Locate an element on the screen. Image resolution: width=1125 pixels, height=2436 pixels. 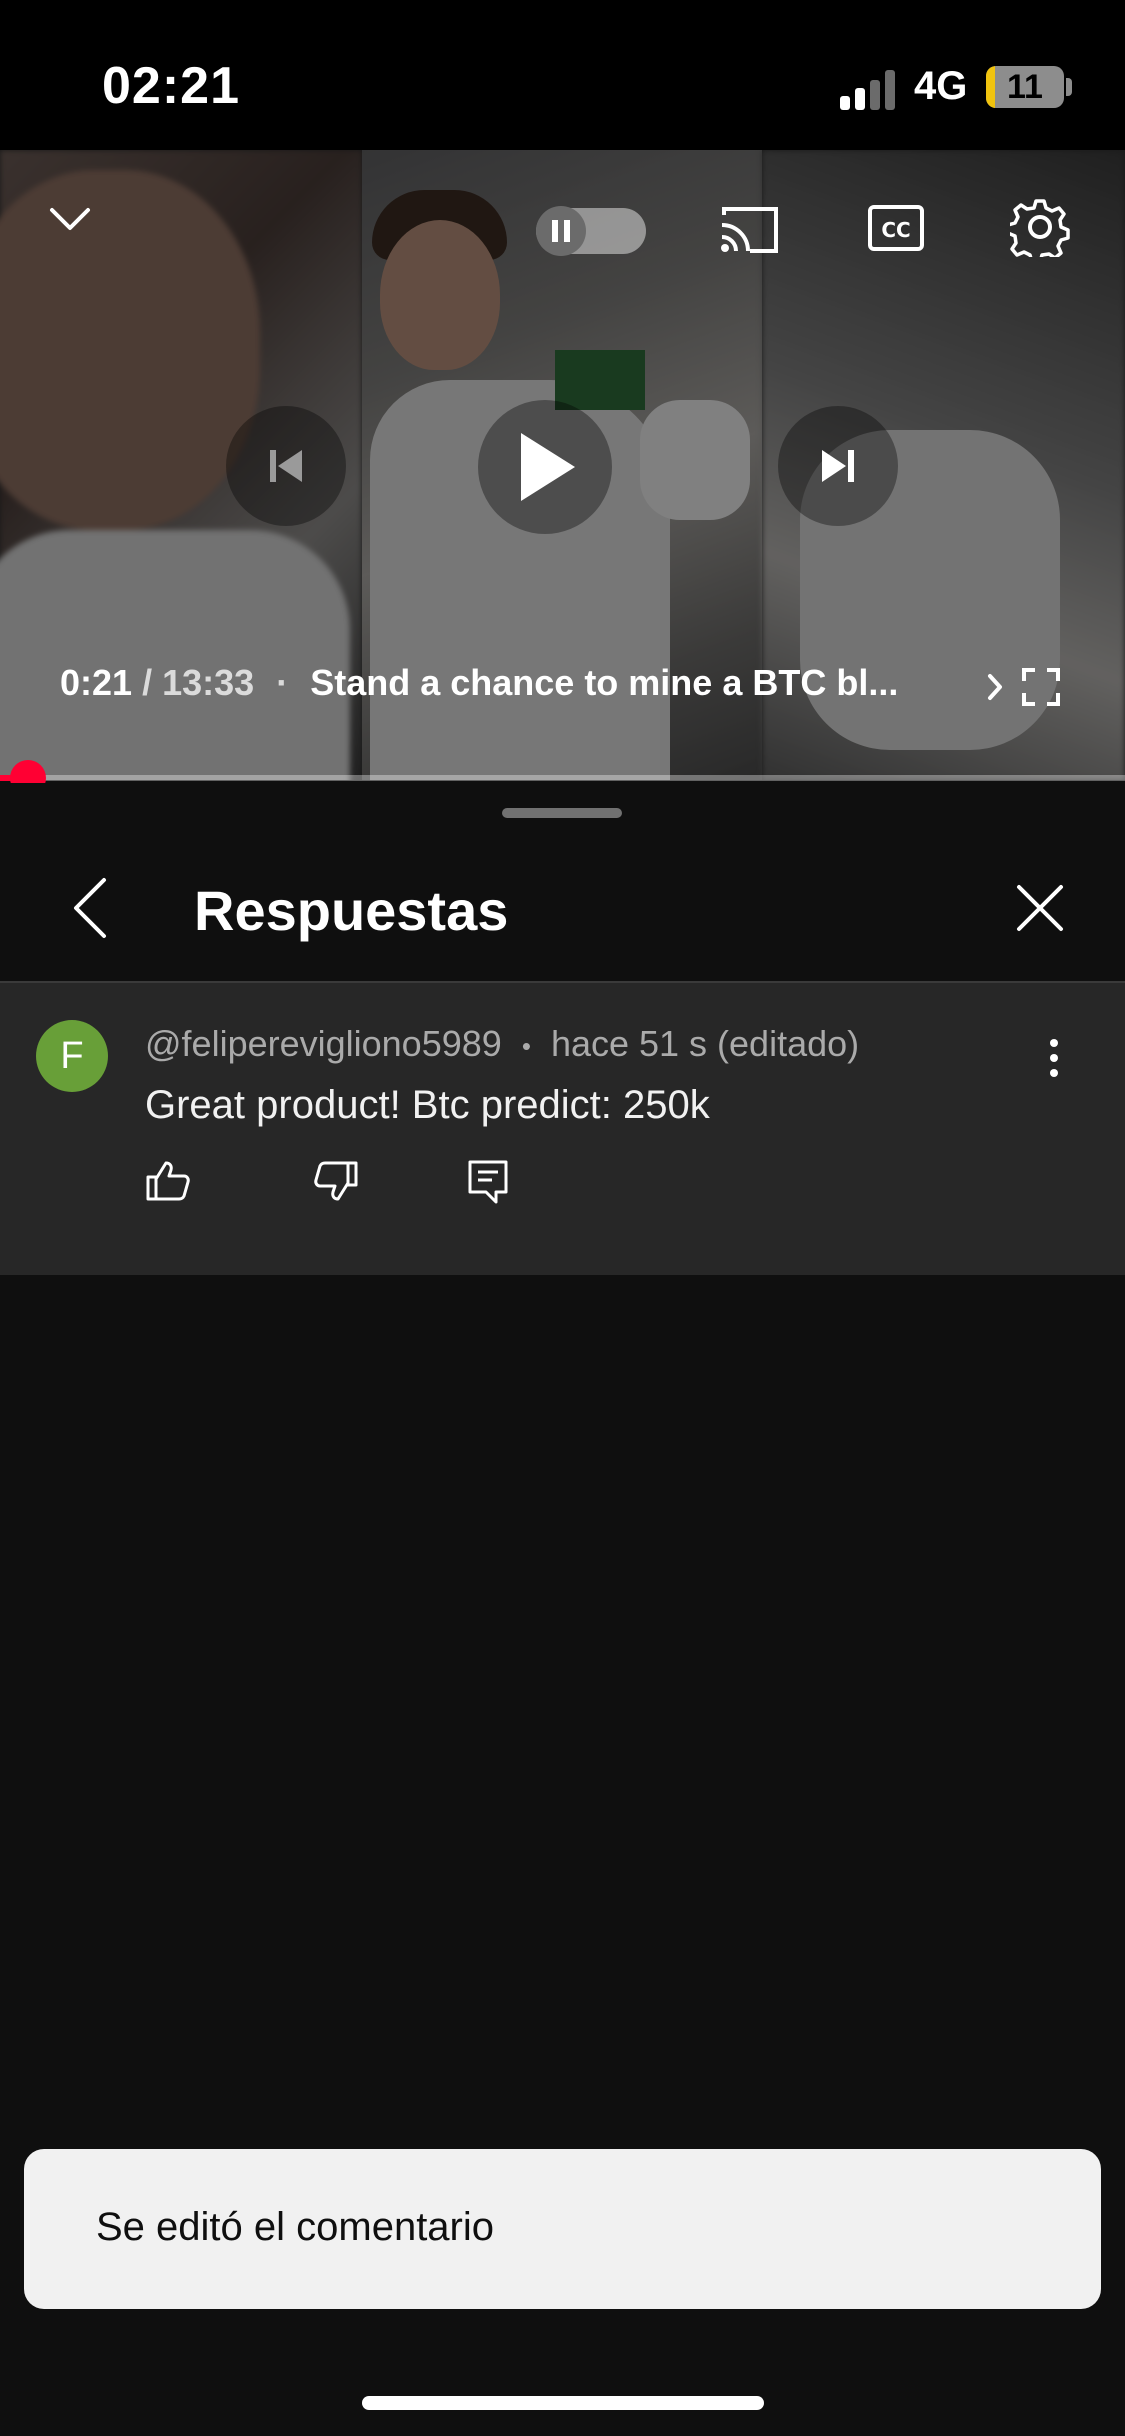
thumbs-down-icon is located at coordinates (336, 1181).